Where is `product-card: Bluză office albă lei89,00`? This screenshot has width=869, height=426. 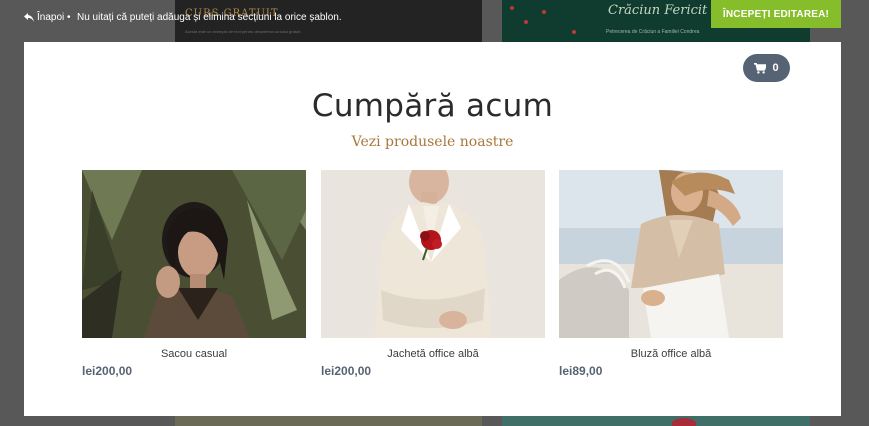
product-card: Bluză office albă lei89,00 is located at coordinates (671, 274).